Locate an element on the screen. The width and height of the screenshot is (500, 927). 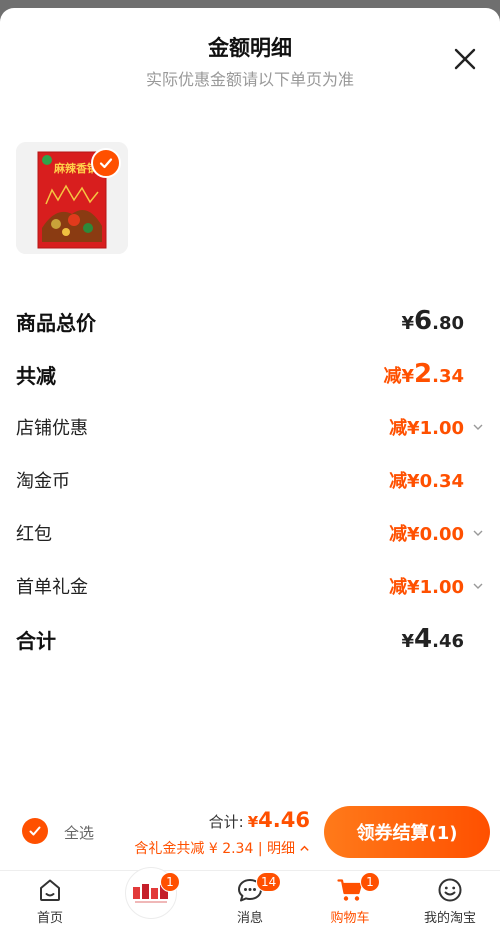
store-discount-amount: 减¥1.00 is located at coordinates (426, 428).